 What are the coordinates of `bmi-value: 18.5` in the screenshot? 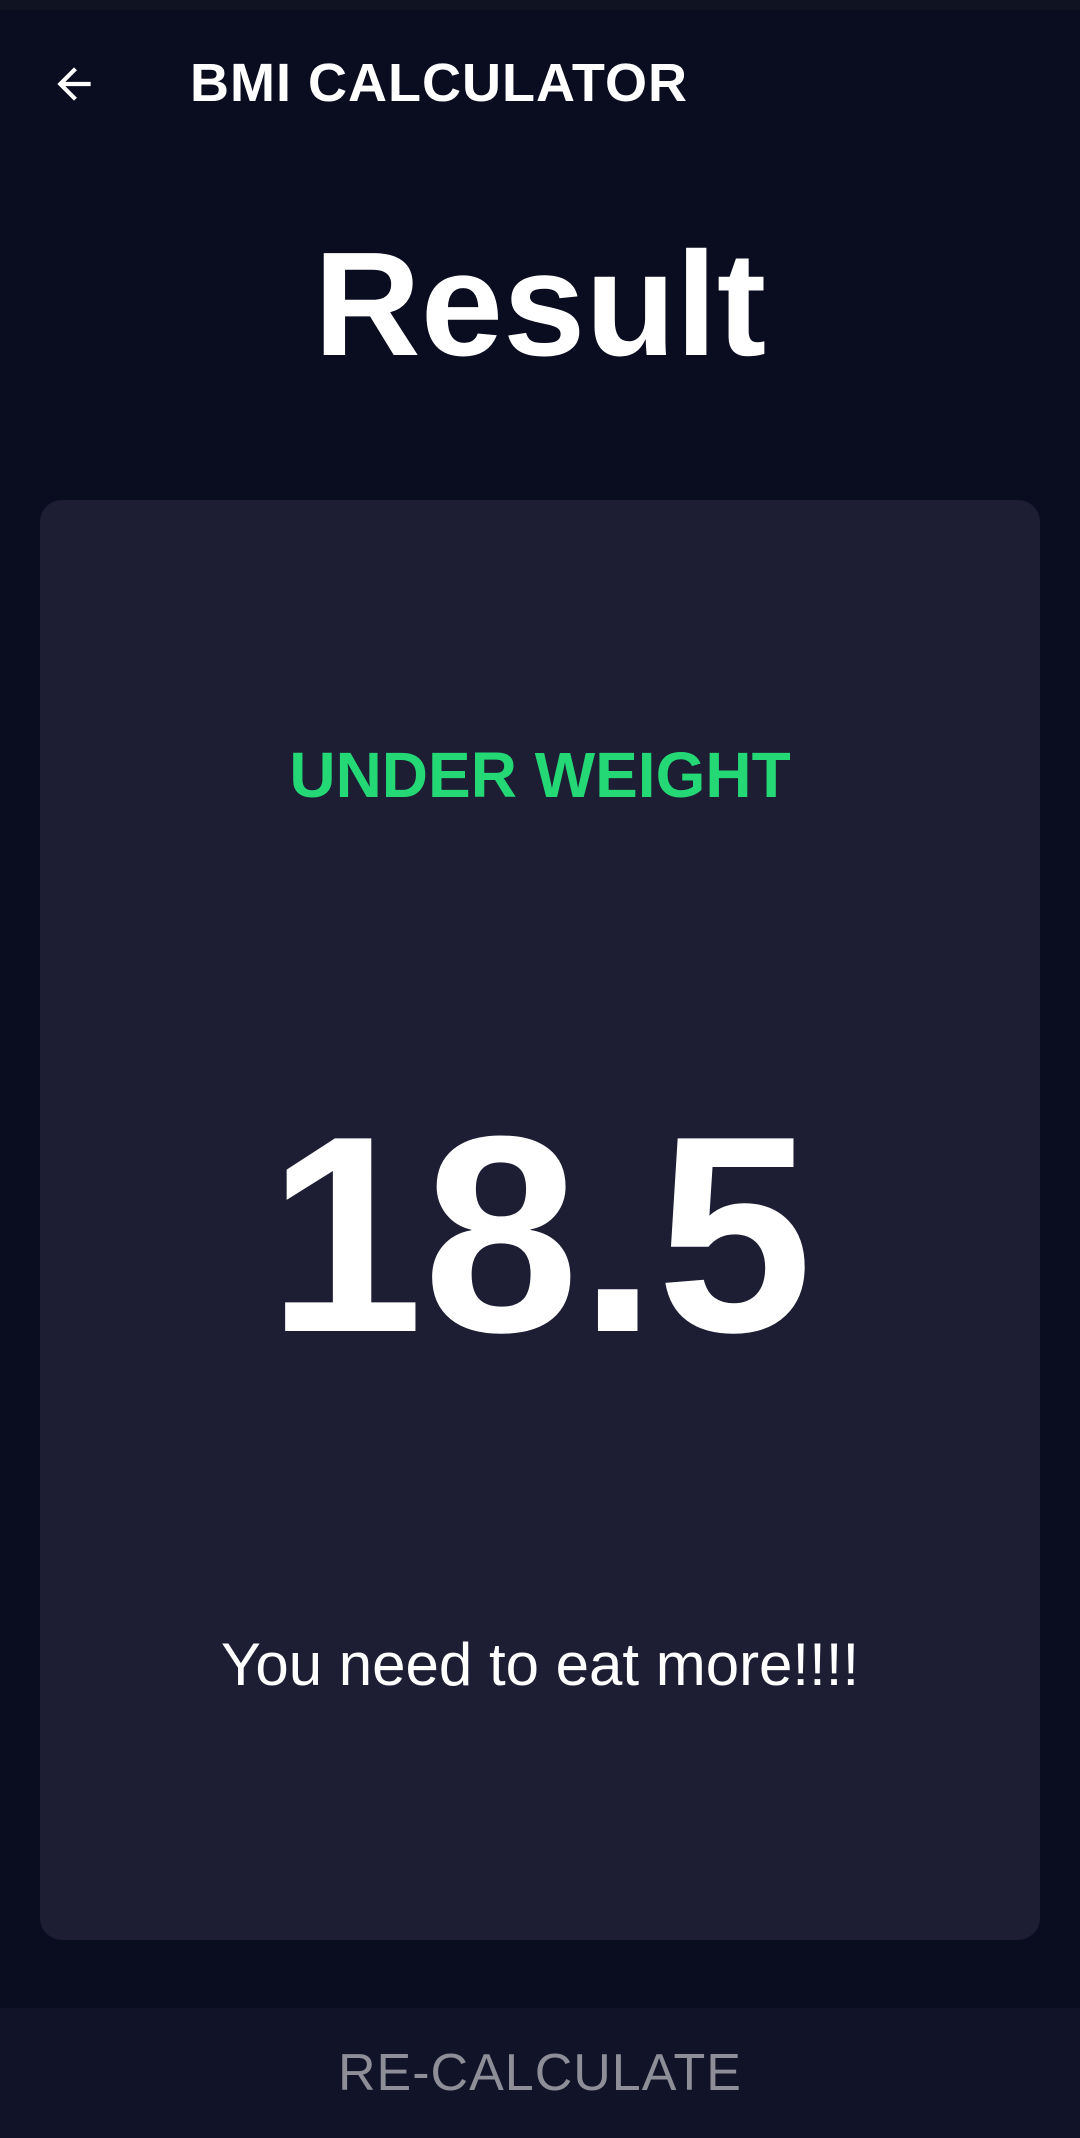 It's located at (540, 1235).